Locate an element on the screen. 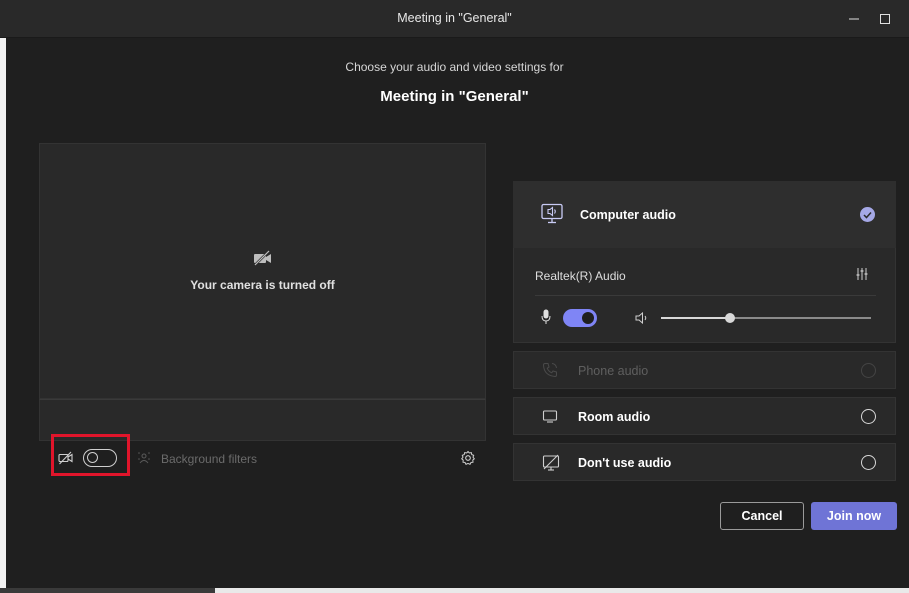  bottom-strip is located at coordinates (454, 590).